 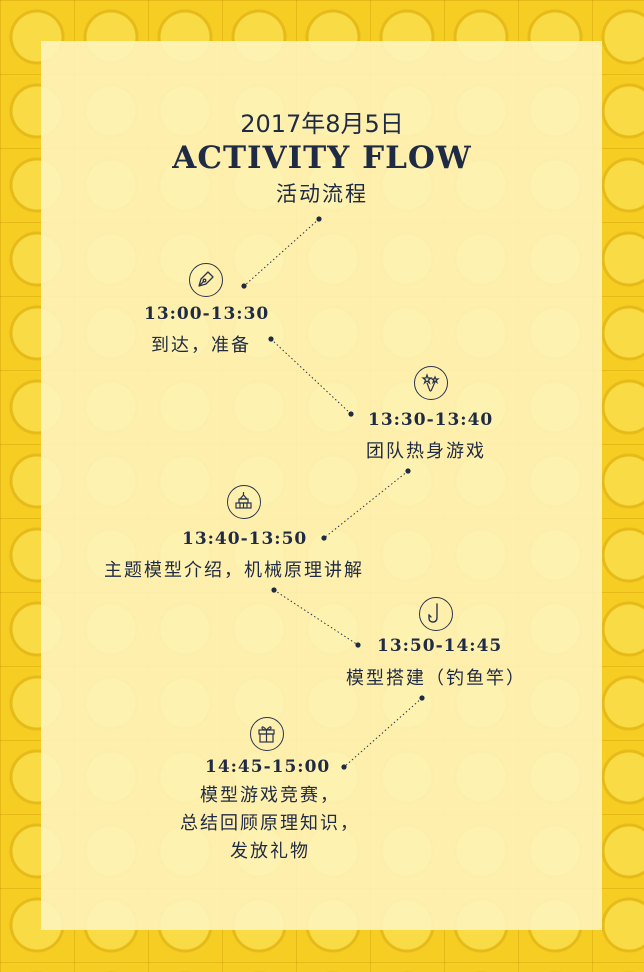 I want to click on sparkles-icon, so click(x=431, y=383).